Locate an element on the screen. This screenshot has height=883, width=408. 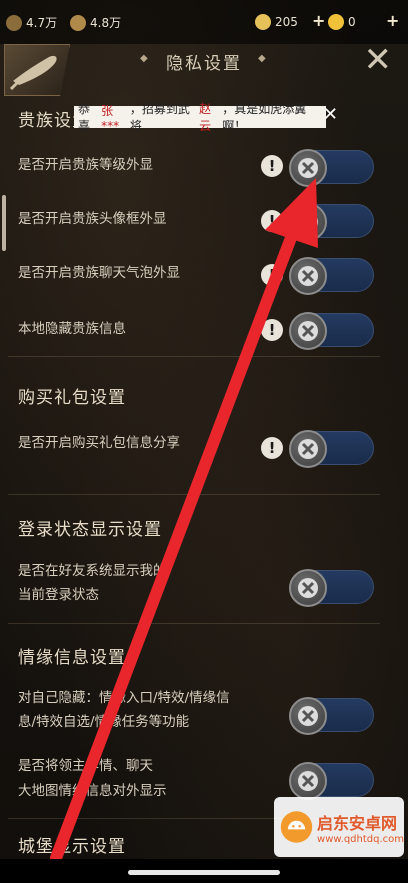
notice-suffix: ，真是如虎添翼啊！ is located at coordinates (264, 117).